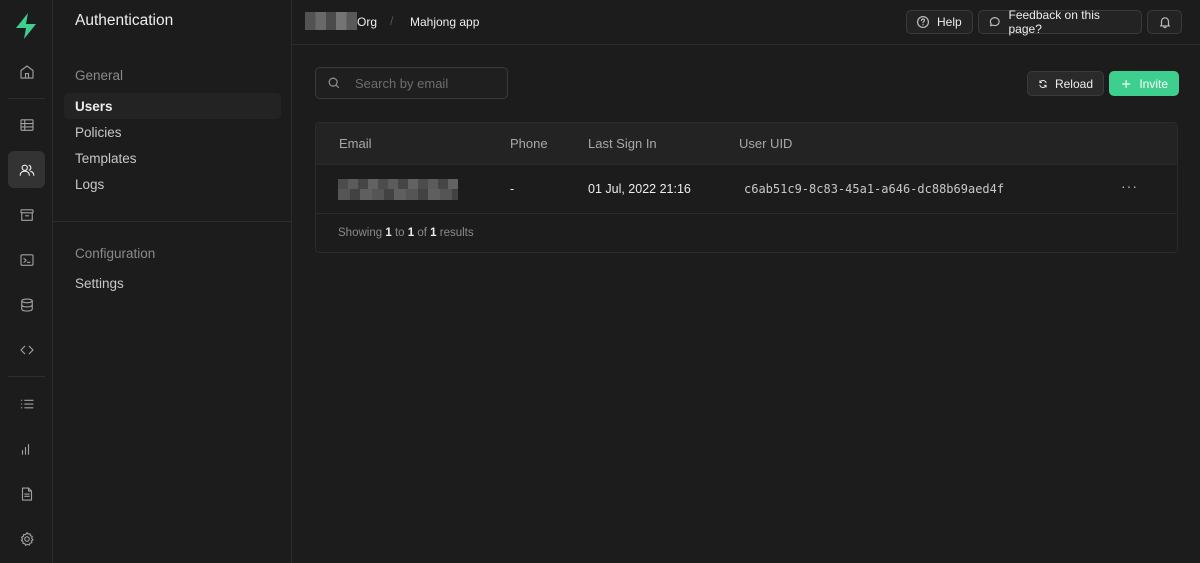 The width and height of the screenshot is (1200, 563). Describe the element at coordinates (26, 493) in the screenshot. I see `docs-icon` at that location.